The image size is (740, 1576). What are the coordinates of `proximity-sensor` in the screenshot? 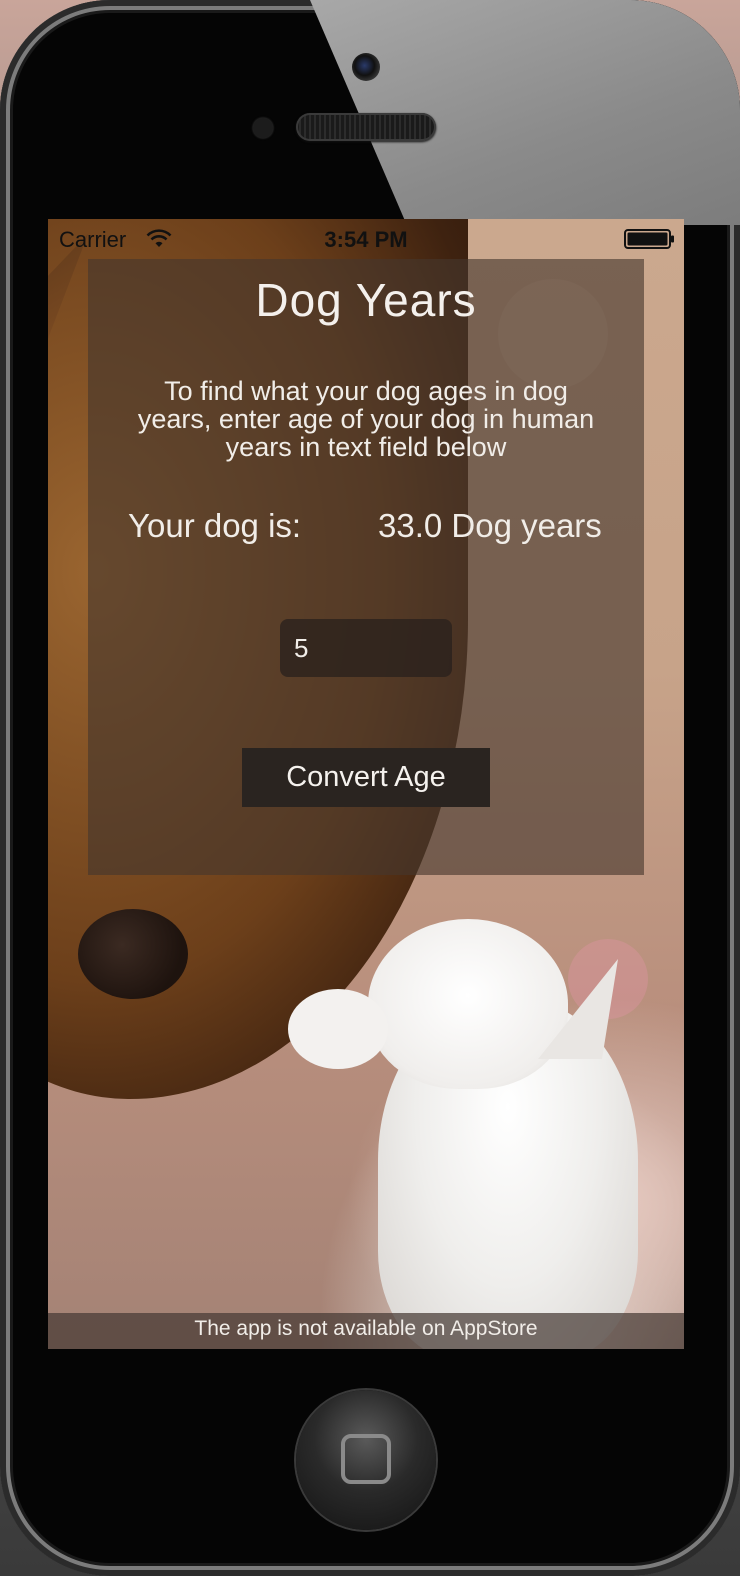 It's located at (263, 128).